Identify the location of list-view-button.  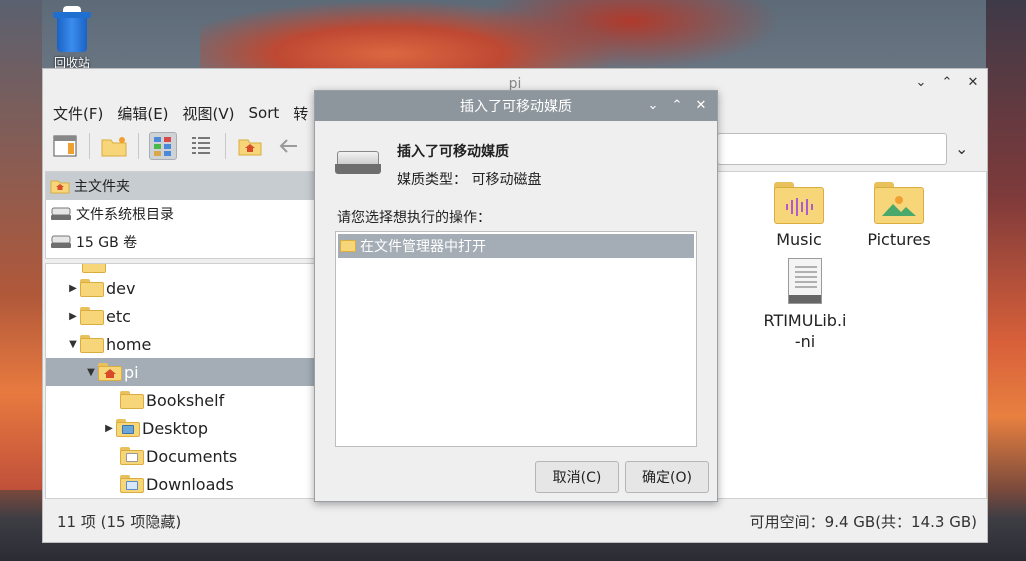
(201, 146).